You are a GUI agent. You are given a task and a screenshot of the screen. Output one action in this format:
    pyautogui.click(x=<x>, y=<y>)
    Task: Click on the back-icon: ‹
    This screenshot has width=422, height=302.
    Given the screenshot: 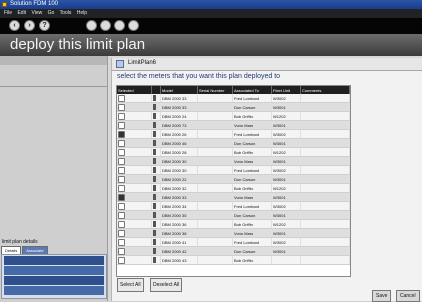 What is the action you would take?
    pyautogui.click(x=14, y=25)
    